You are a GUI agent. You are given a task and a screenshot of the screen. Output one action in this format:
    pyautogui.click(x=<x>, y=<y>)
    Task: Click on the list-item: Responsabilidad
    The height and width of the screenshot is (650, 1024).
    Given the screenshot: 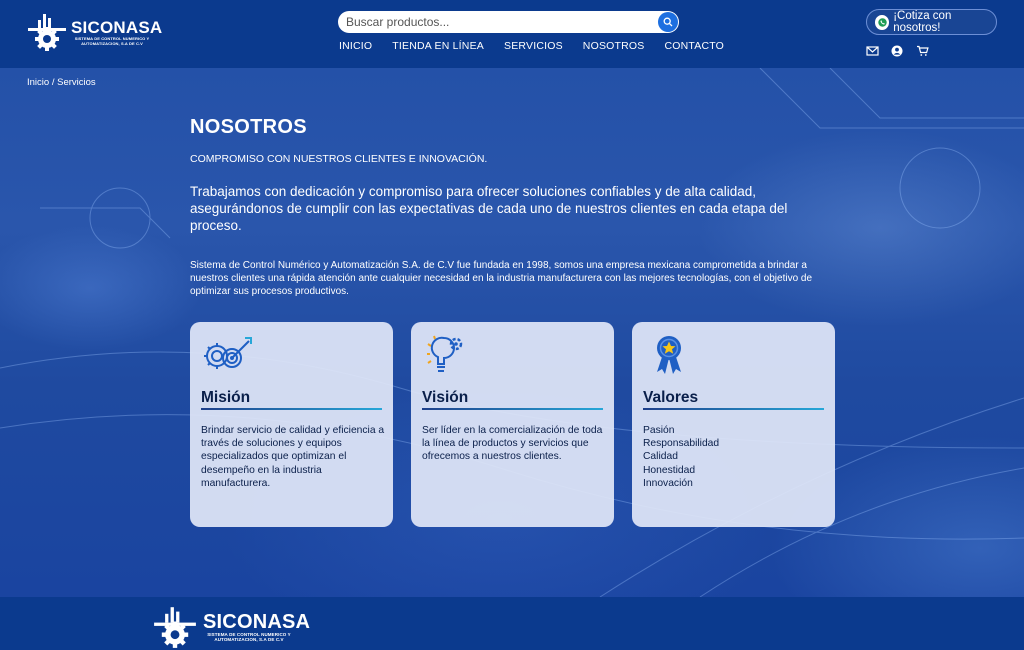 What is the action you would take?
    pyautogui.click(x=681, y=444)
    